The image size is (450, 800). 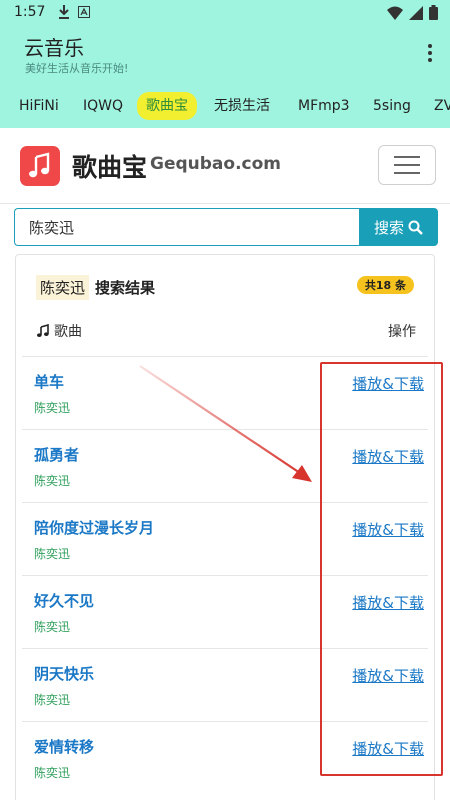 I want to click on search-keyword: 陈奕迅, so click(x=63, y=287).